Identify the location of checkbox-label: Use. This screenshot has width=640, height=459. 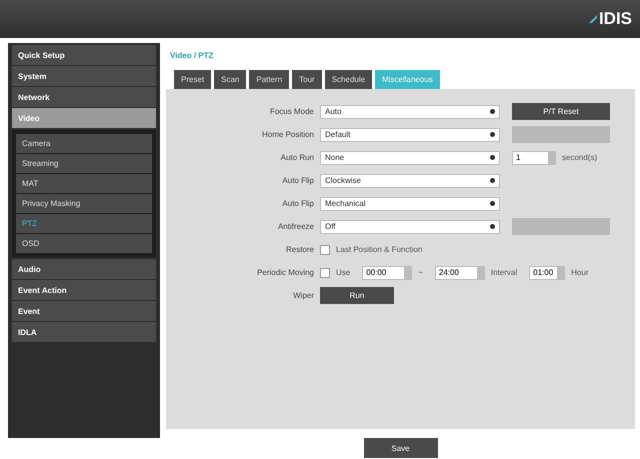
(343, 272).